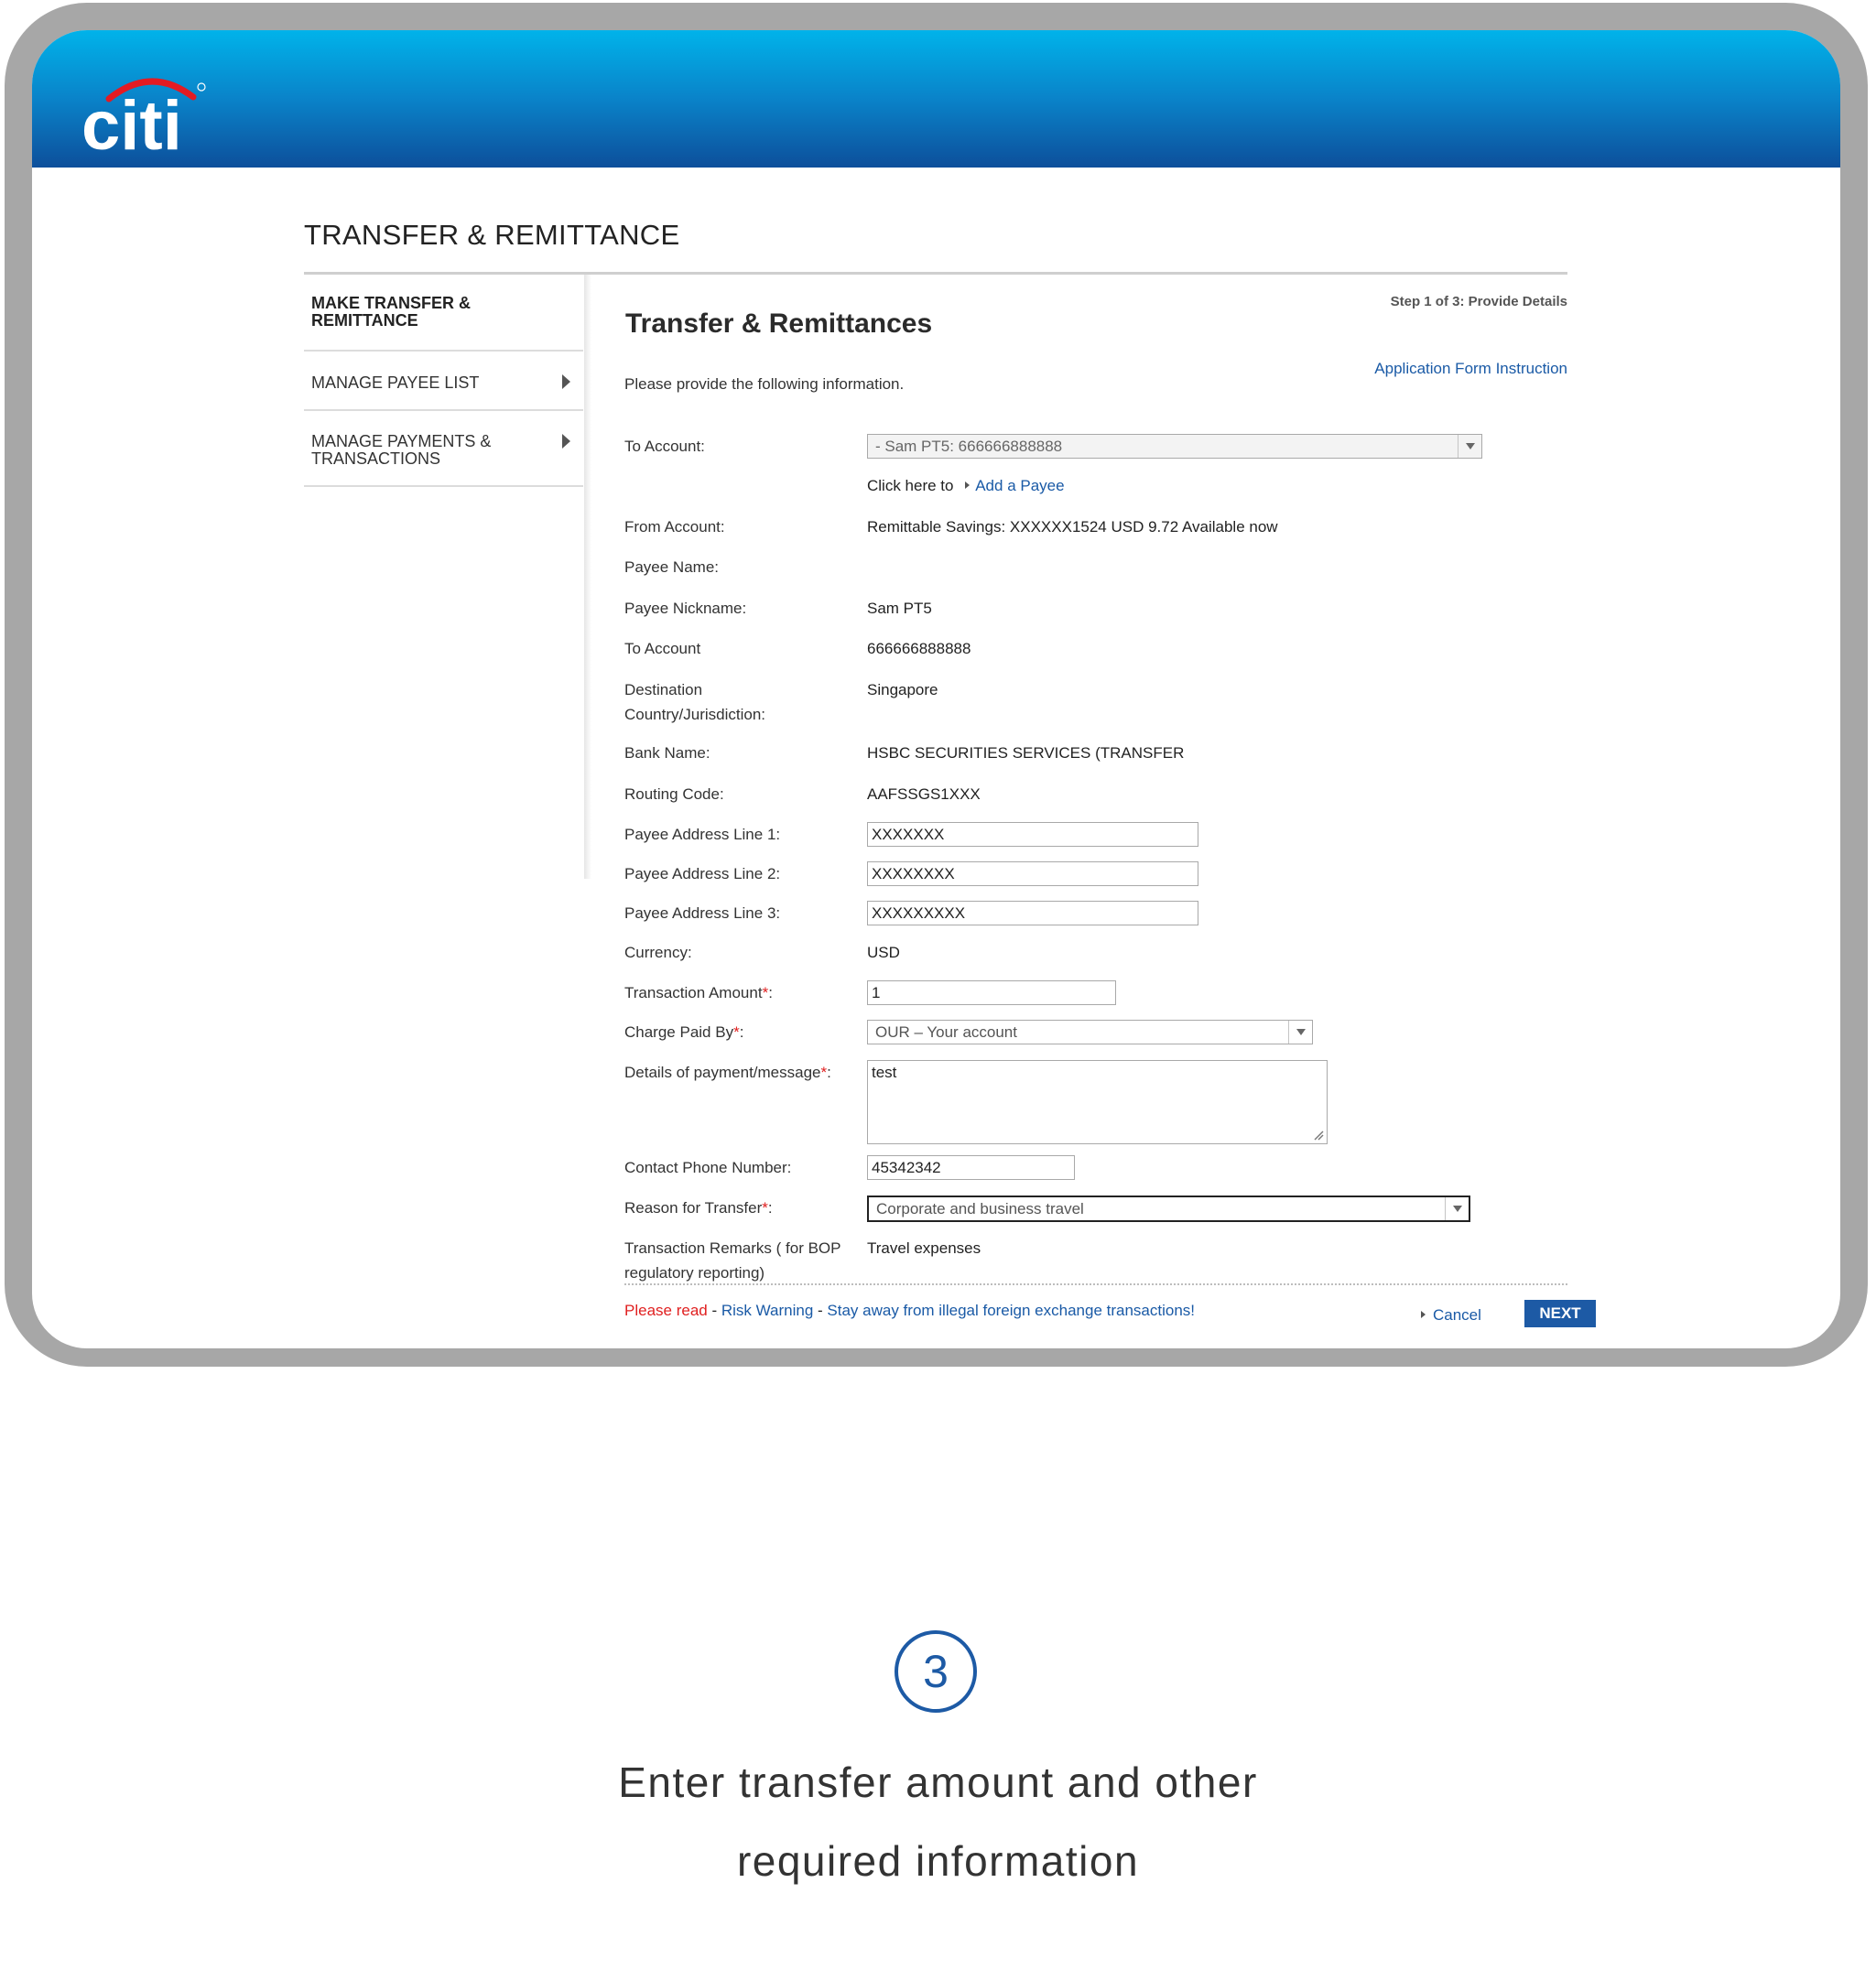 The image size is (1876, 1980). What do you see at coordinates (767, 1311) in the screenshot?
I see `risk-warning-link: Risk Warning` at bounding box center [767, 1311].